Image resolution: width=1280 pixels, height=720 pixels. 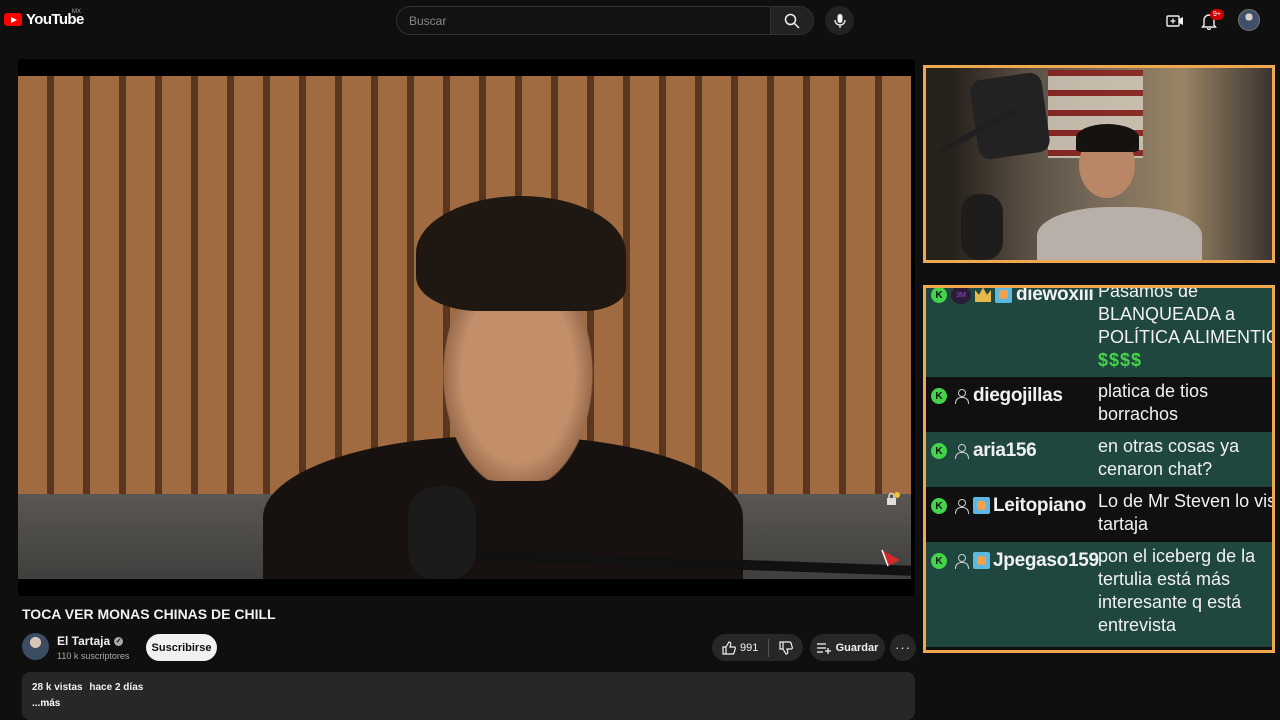 I want to click on more-dots-icon: ···, so click(x=903, y=647).